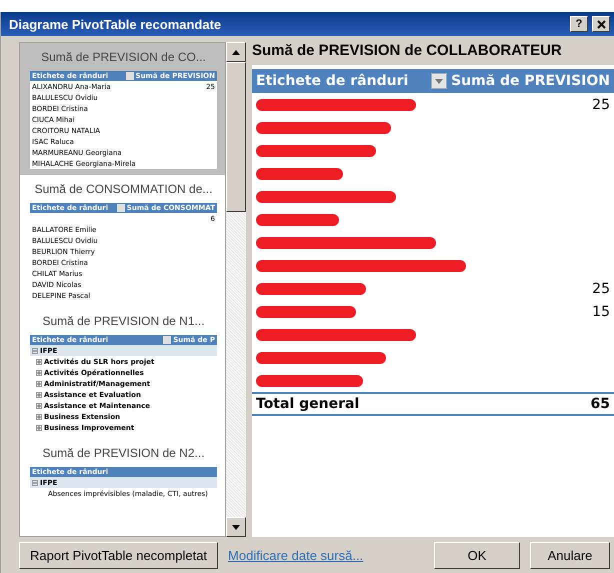  I want to click on column-header: Sumă de PREVISION, so click(530, 81).